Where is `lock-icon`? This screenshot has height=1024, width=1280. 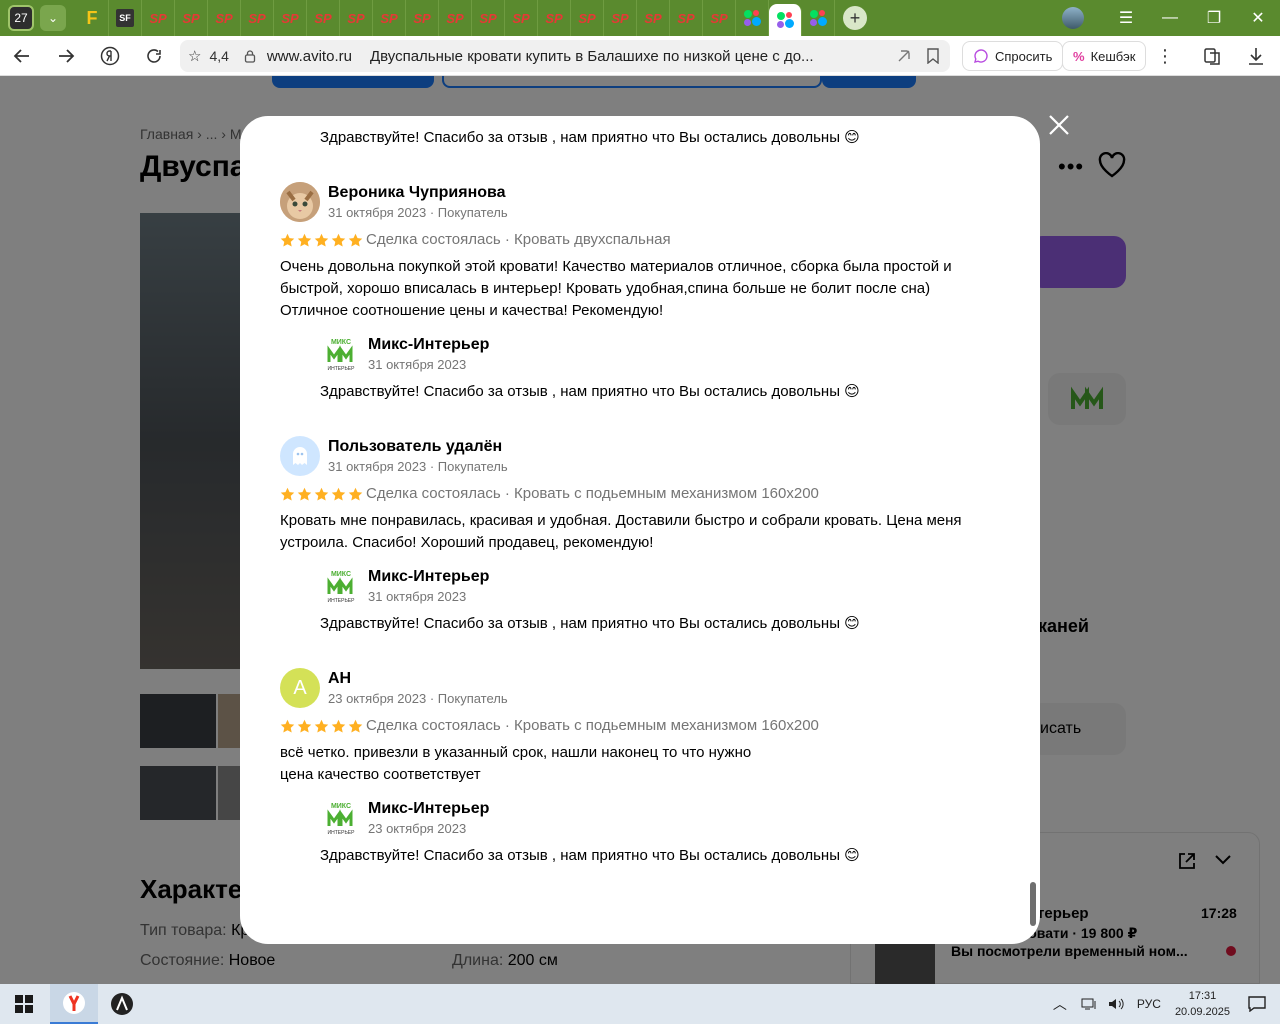
lock-icon is located at coordinates (250, 56).